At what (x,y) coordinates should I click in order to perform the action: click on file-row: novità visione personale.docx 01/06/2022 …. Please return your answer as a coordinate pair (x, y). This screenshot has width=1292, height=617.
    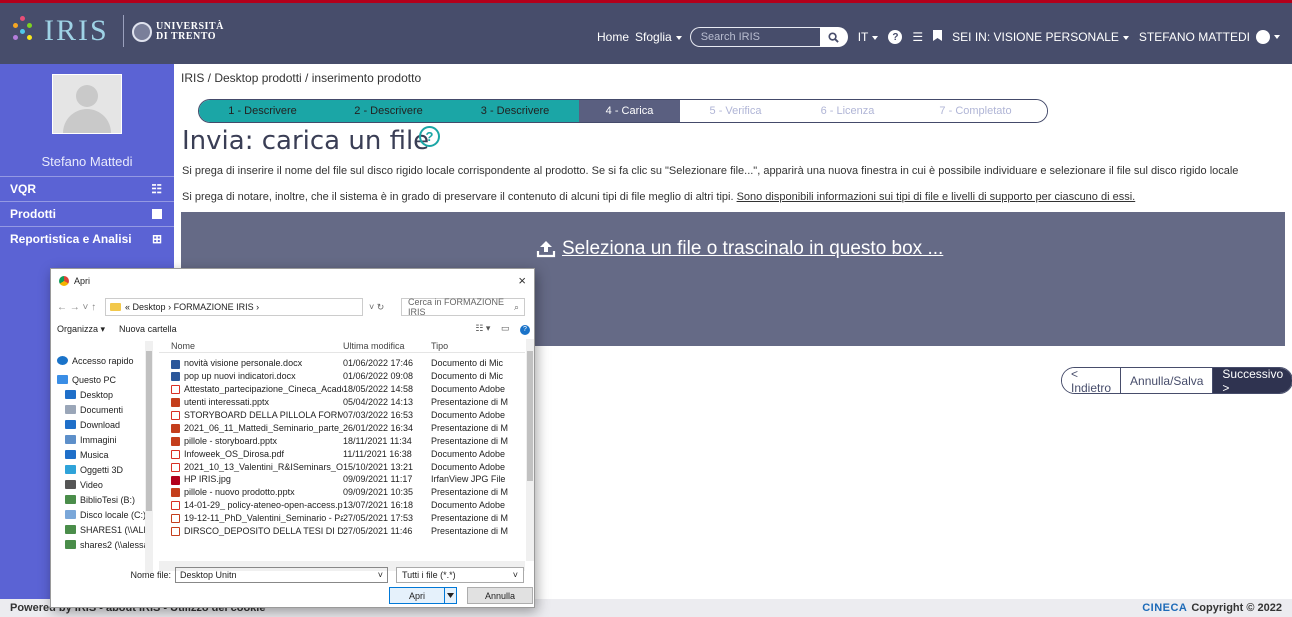
    Looking at the image, I should click on (342, 363).